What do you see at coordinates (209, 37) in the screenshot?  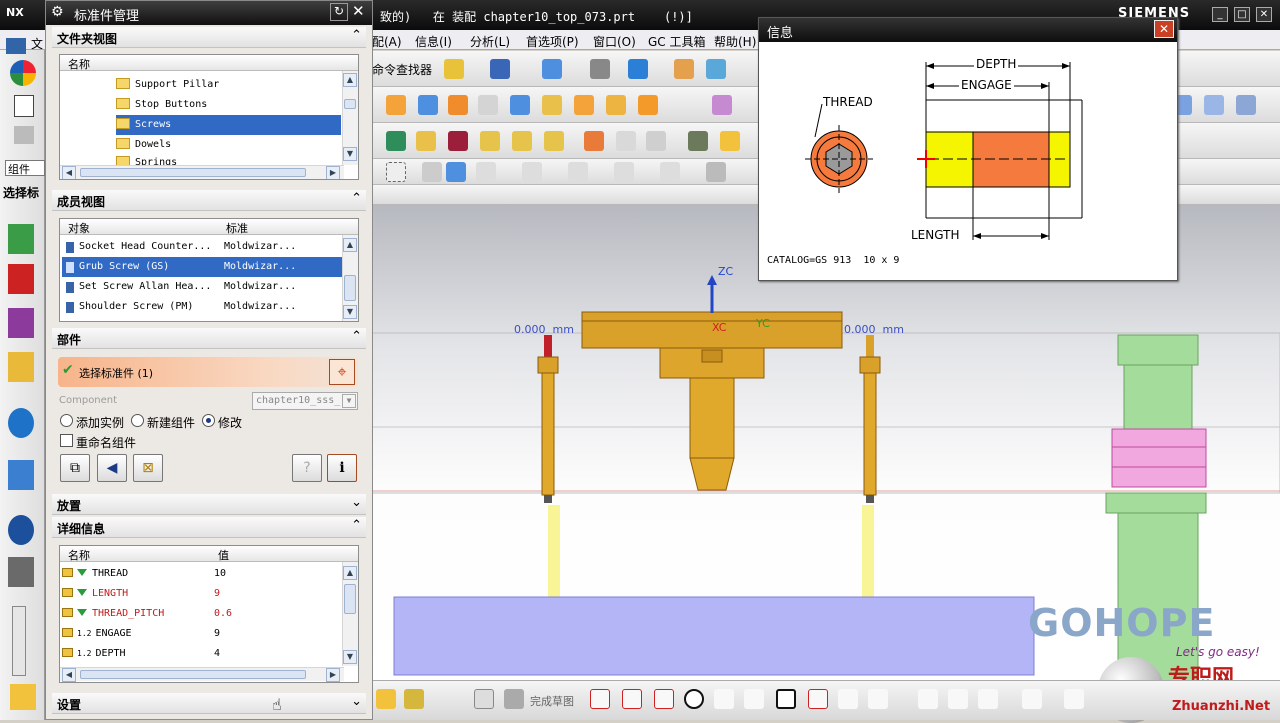 I see `folder-view-header: 文件夹视图 ⌃` at bounding box center [209, 37].